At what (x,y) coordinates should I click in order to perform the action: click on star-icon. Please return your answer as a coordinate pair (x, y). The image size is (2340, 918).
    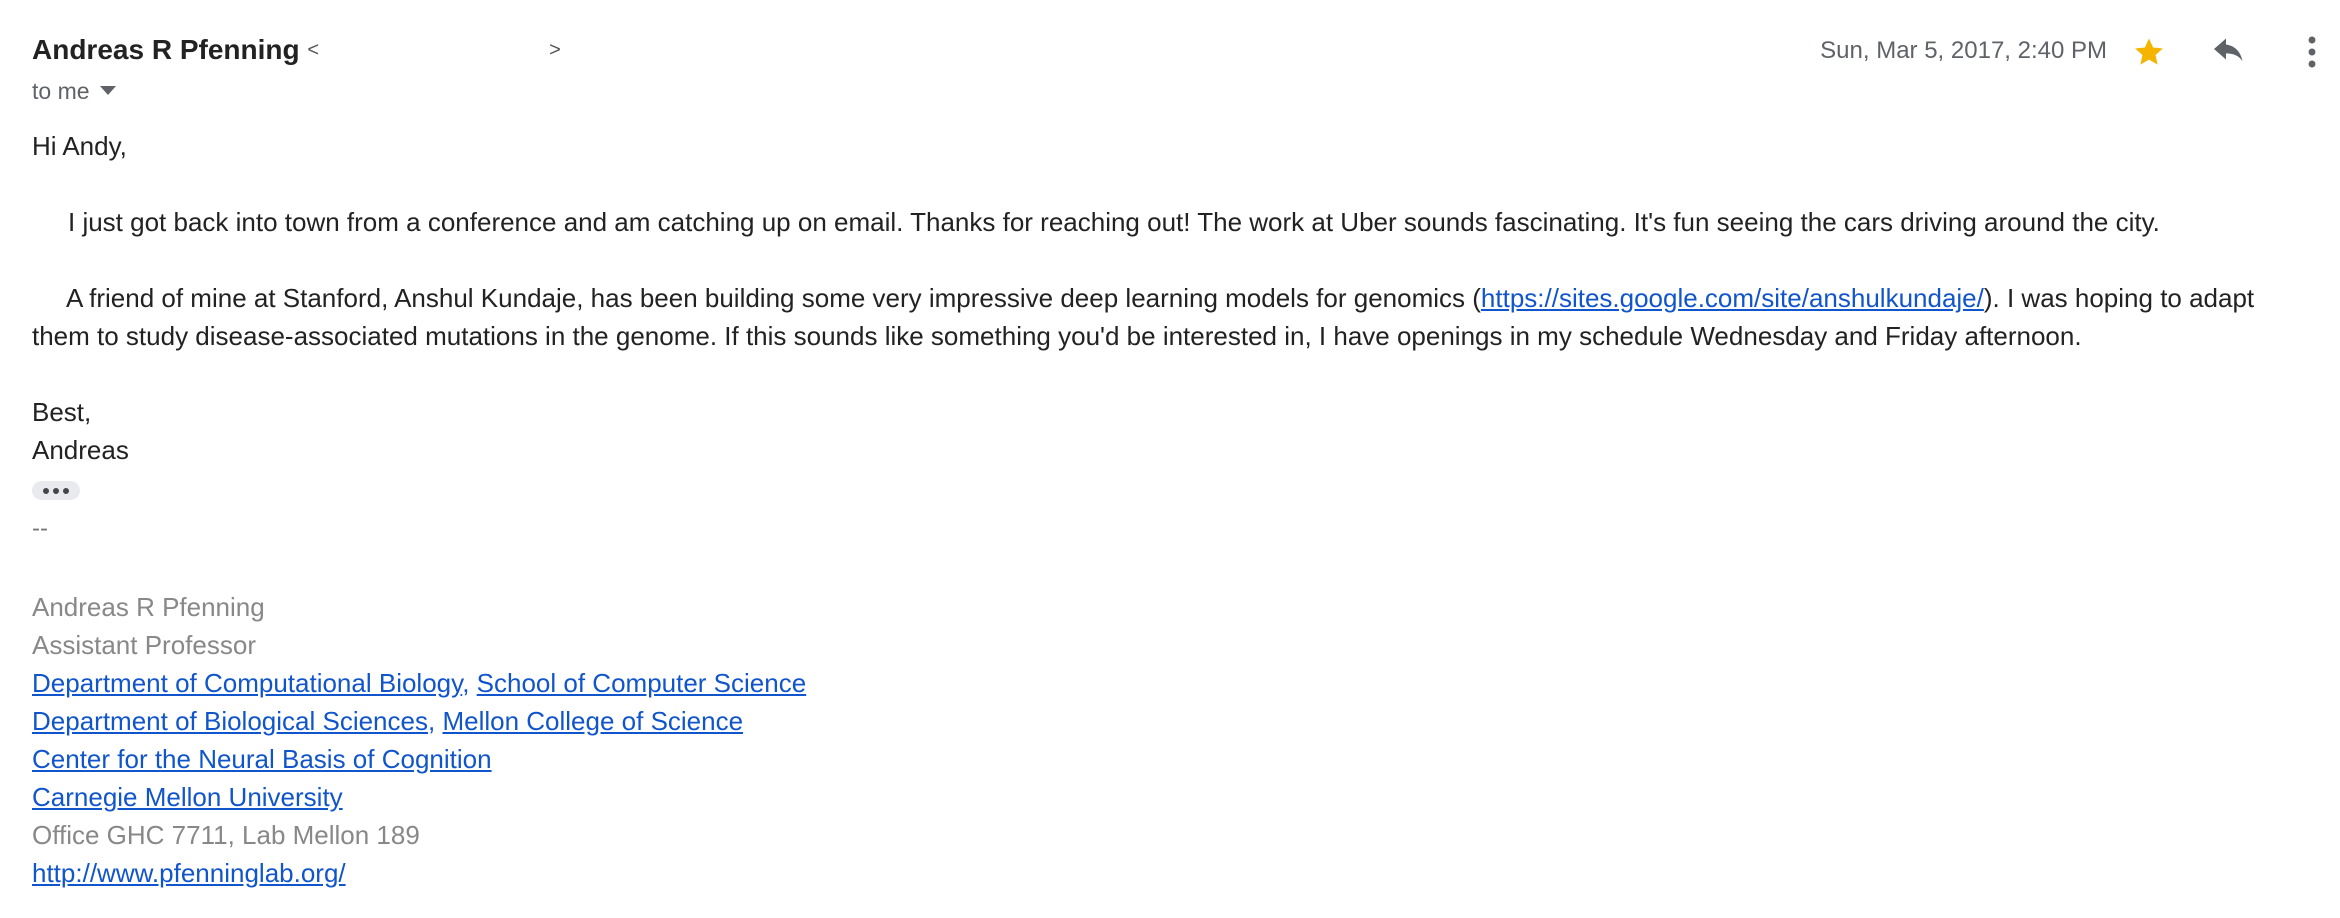
    Looking at the image, I should click on (2149, 51).